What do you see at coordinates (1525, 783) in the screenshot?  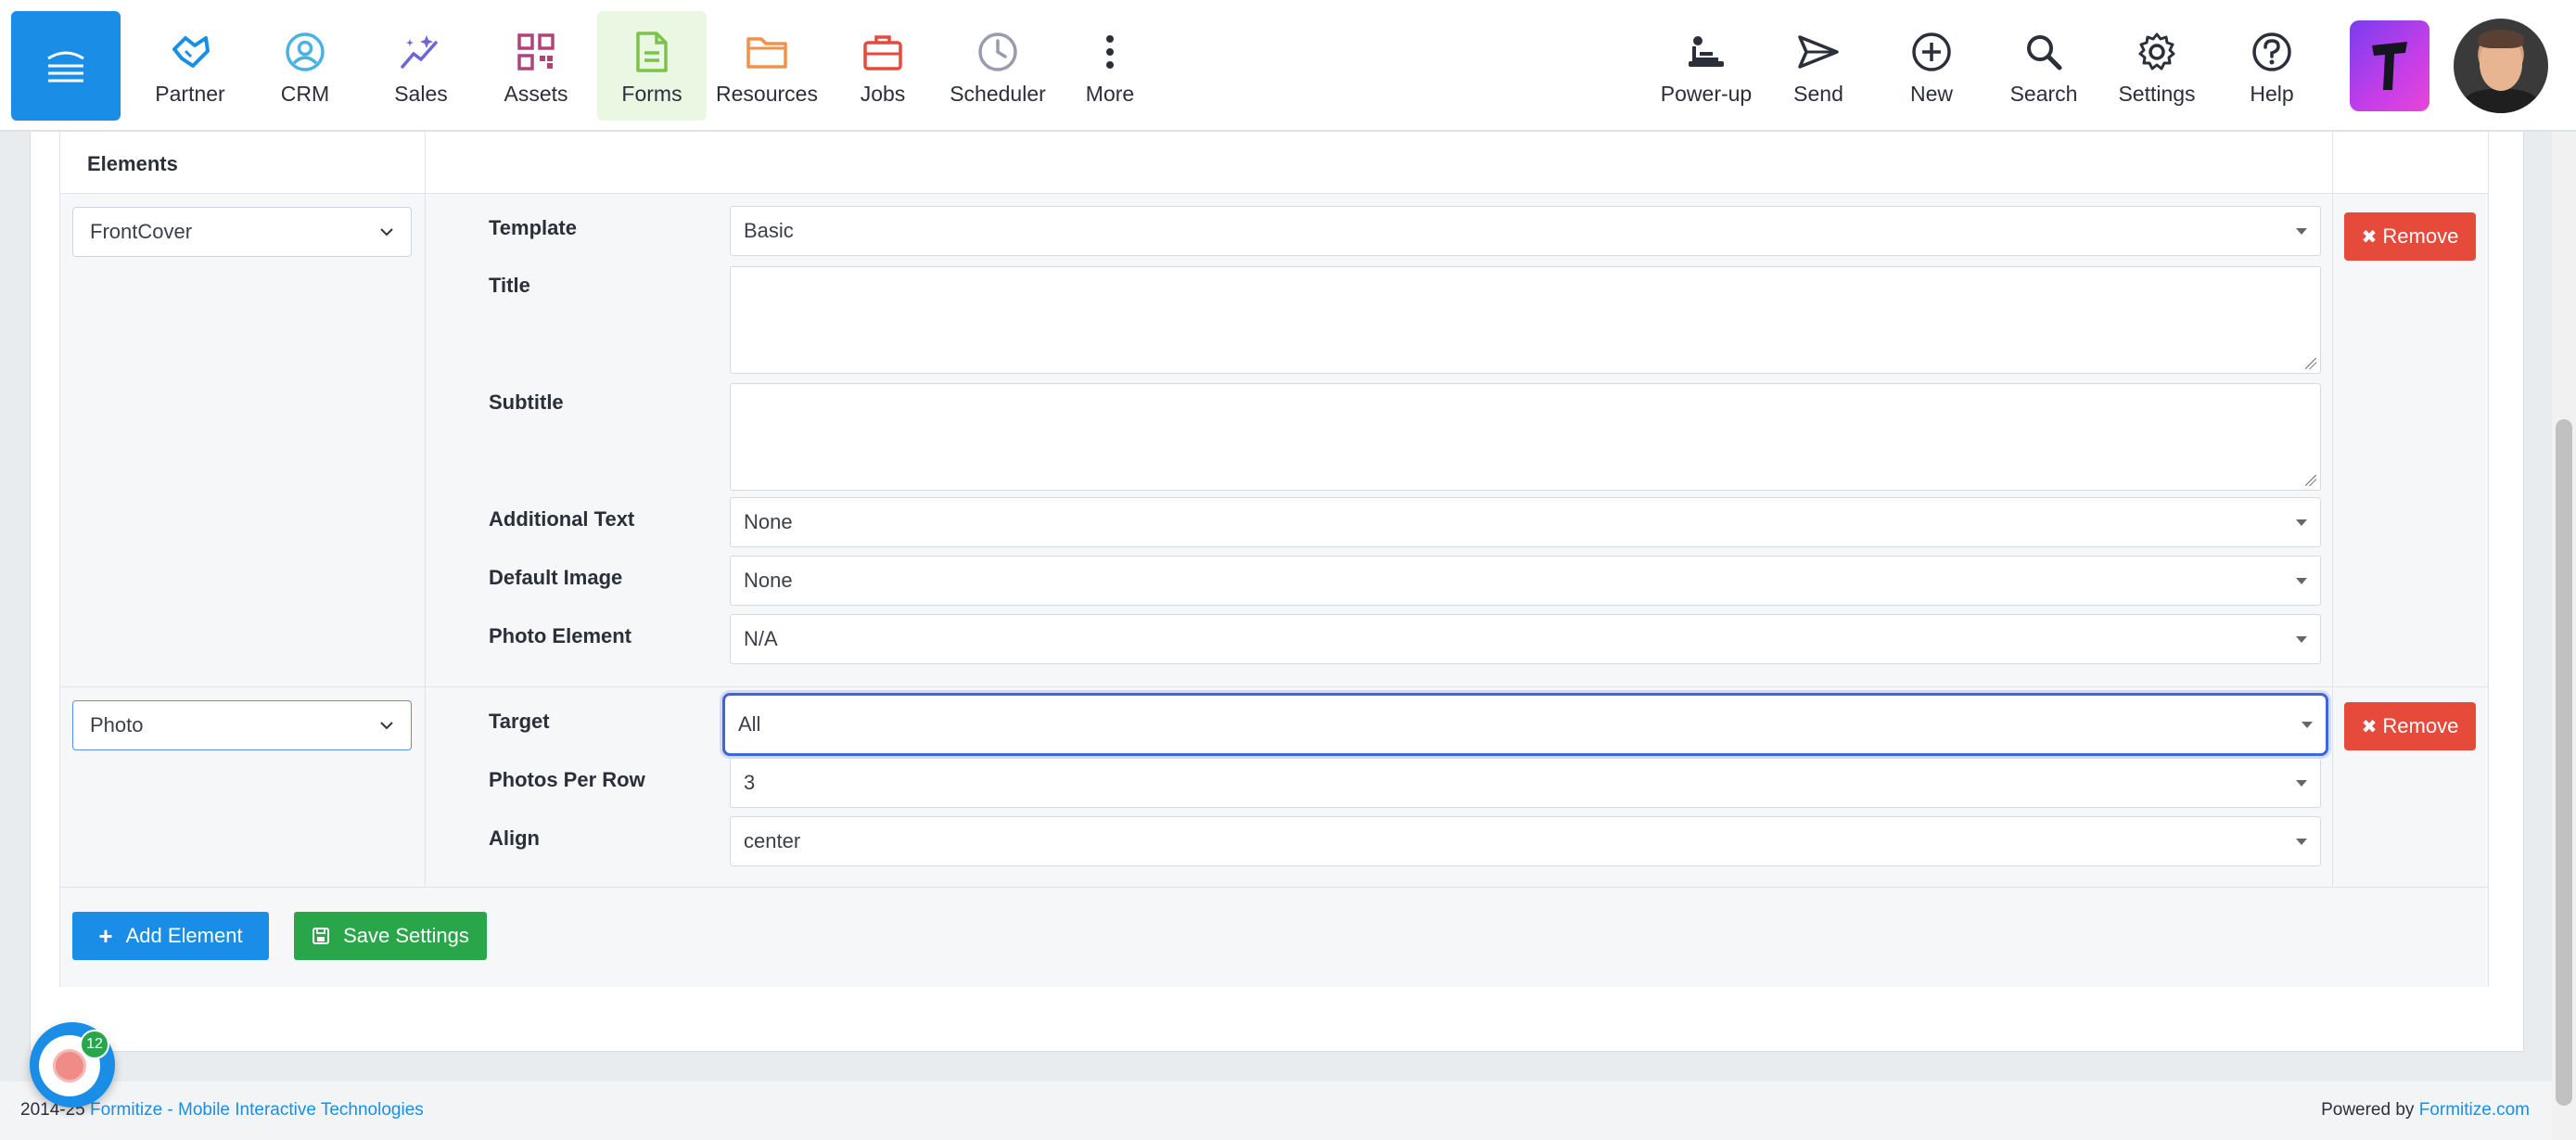 I see `photos-per-row-select: 3` at bounding box center [1525, 783].